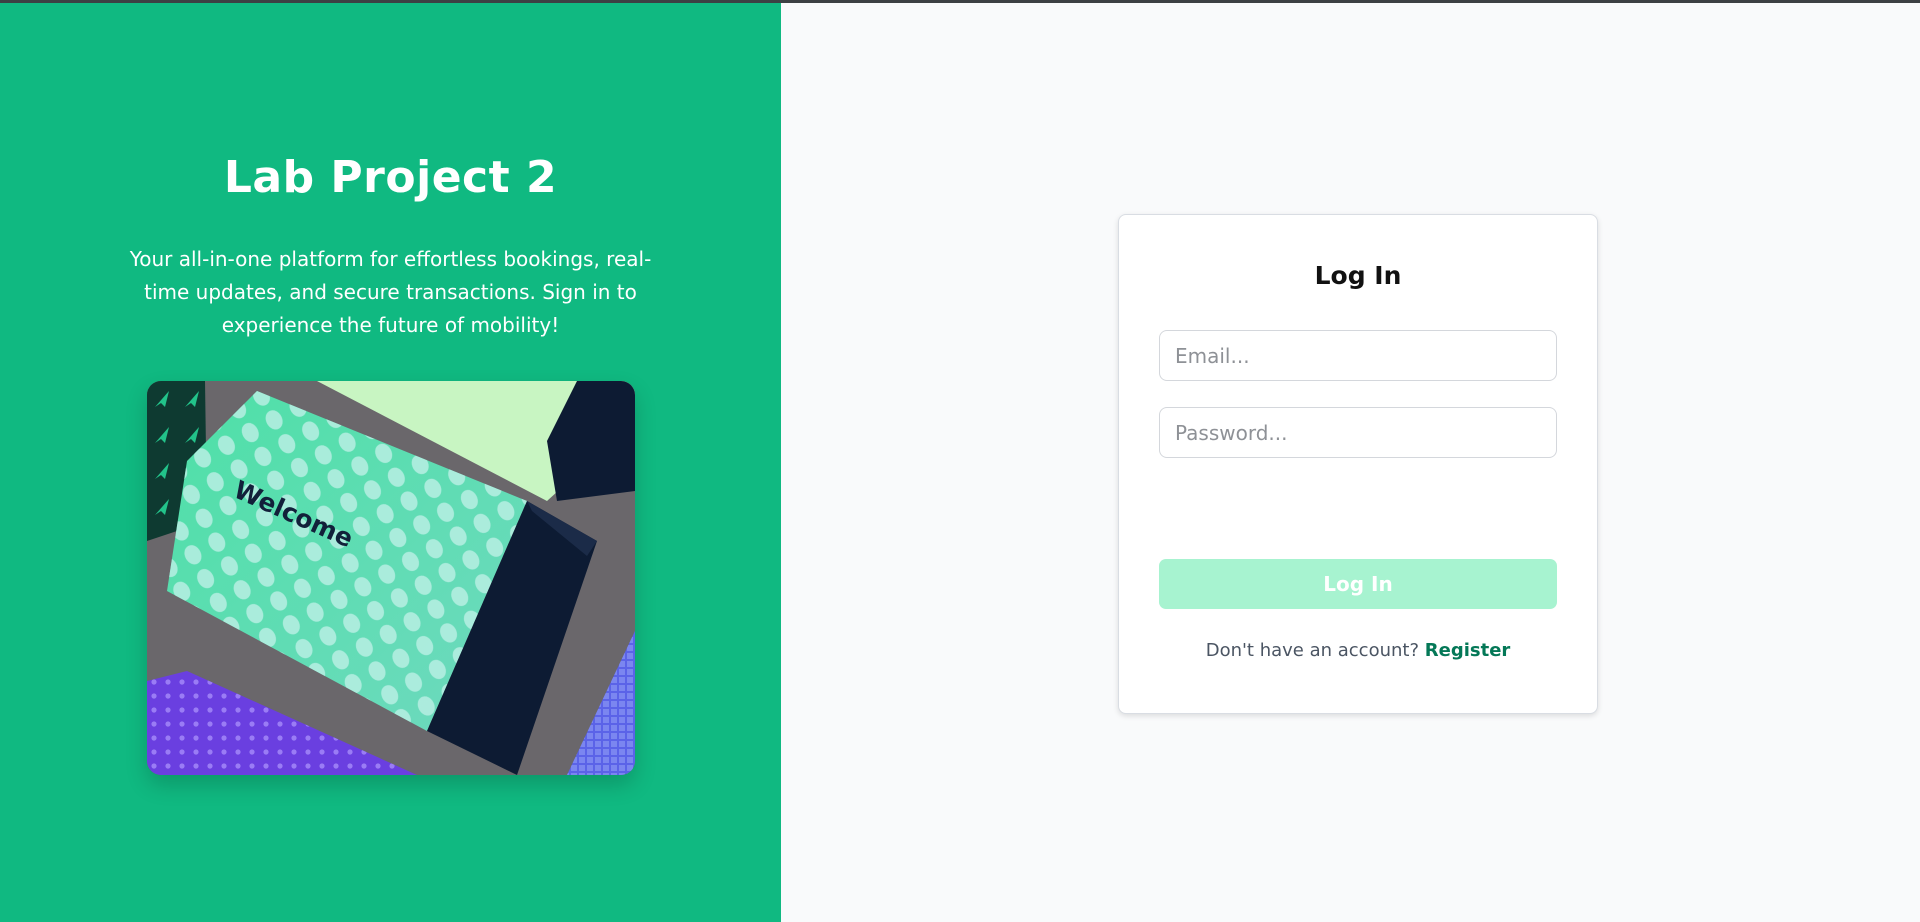 This screenshot has width=1920, height=922. I want to click on register-row: Don't have an account? Register, so click(1358, 650).